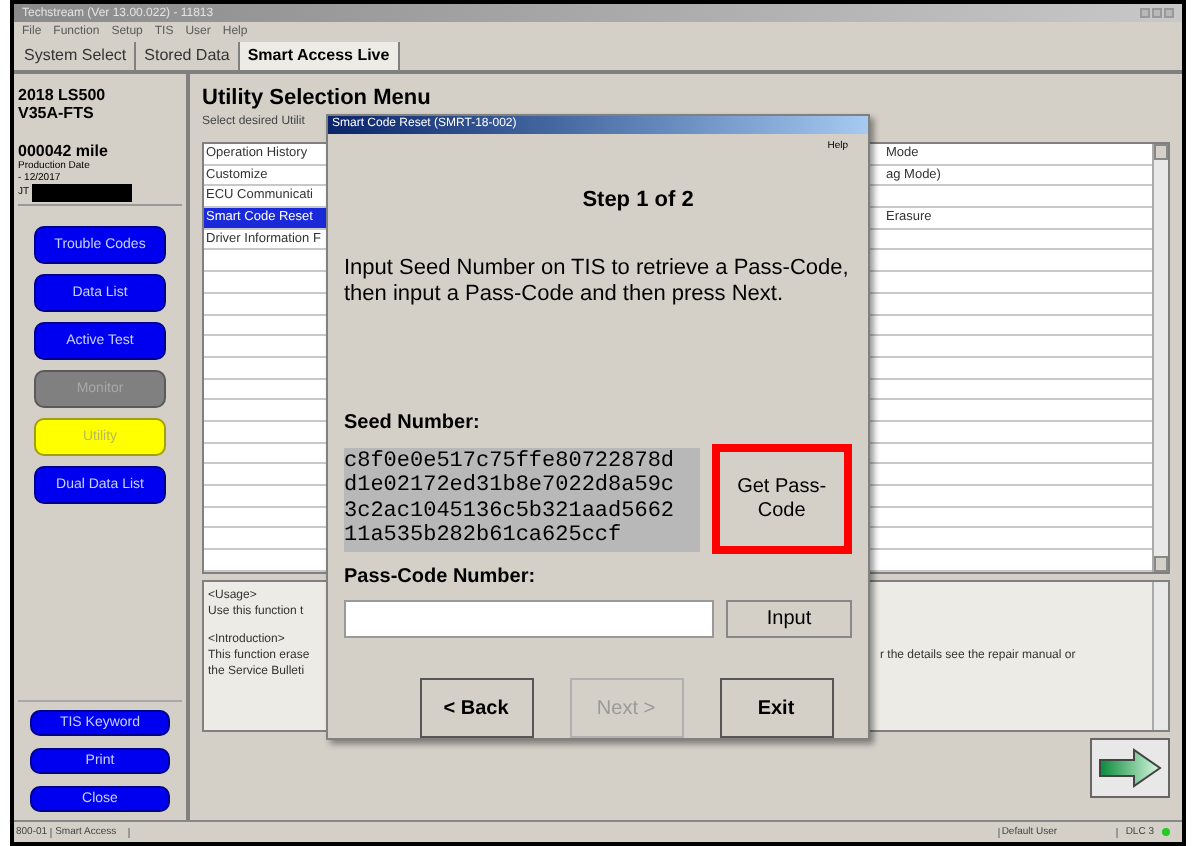 This screenshot has width=1196, height=846. I want to click on mileage: 000042 mile, so click(64, 151).